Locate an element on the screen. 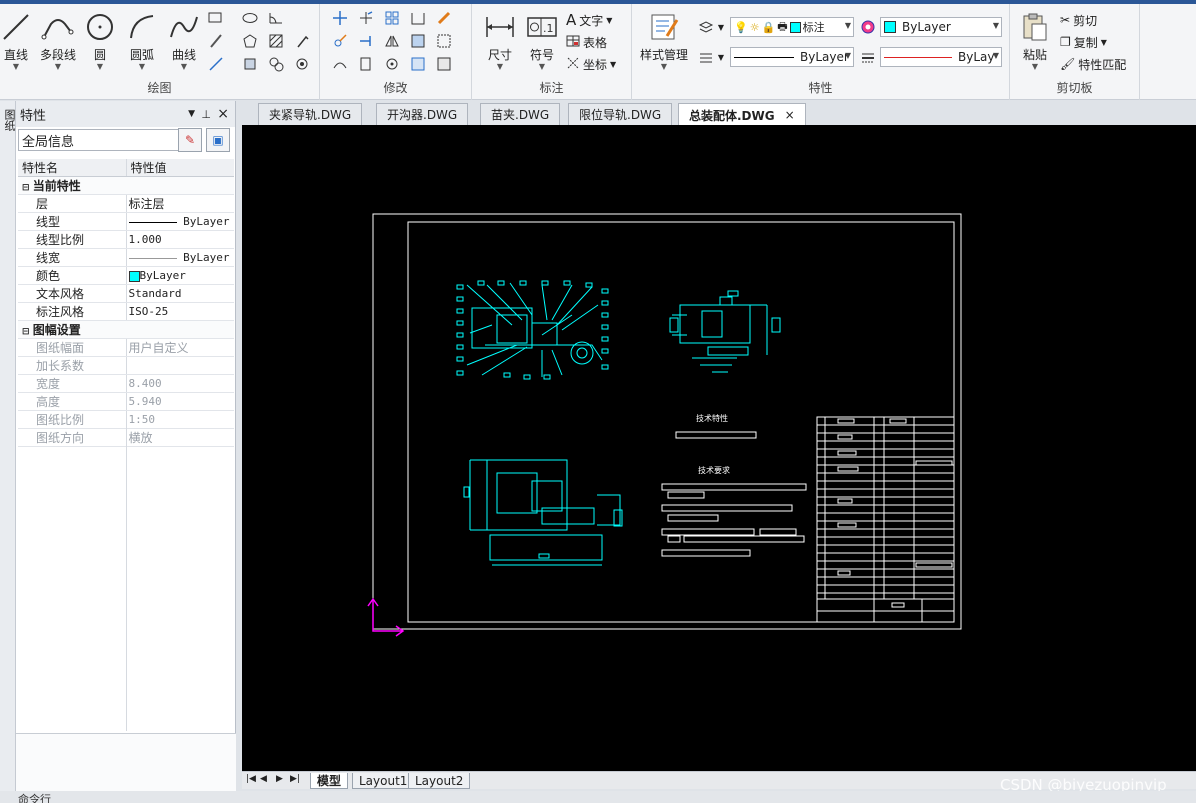 Image resolution: width=1196 pixels, height=803 pixels. quick-select-button: ▣ is located at coordinates (218, 140).